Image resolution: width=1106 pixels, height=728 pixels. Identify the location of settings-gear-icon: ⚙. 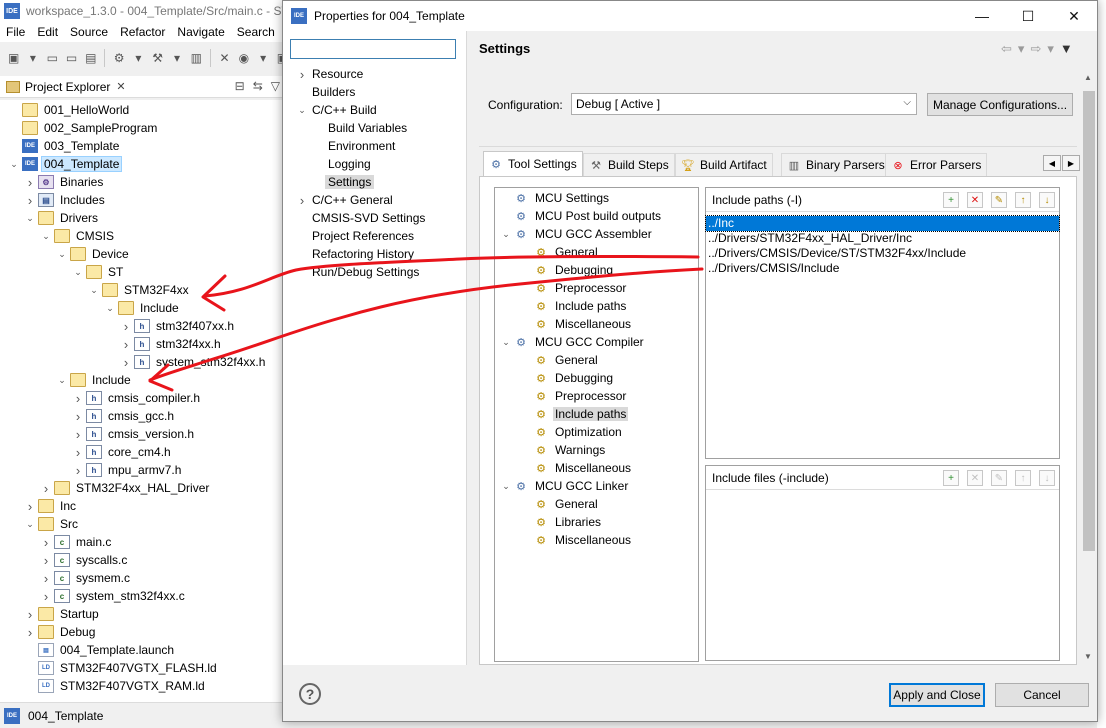
(118, 58).